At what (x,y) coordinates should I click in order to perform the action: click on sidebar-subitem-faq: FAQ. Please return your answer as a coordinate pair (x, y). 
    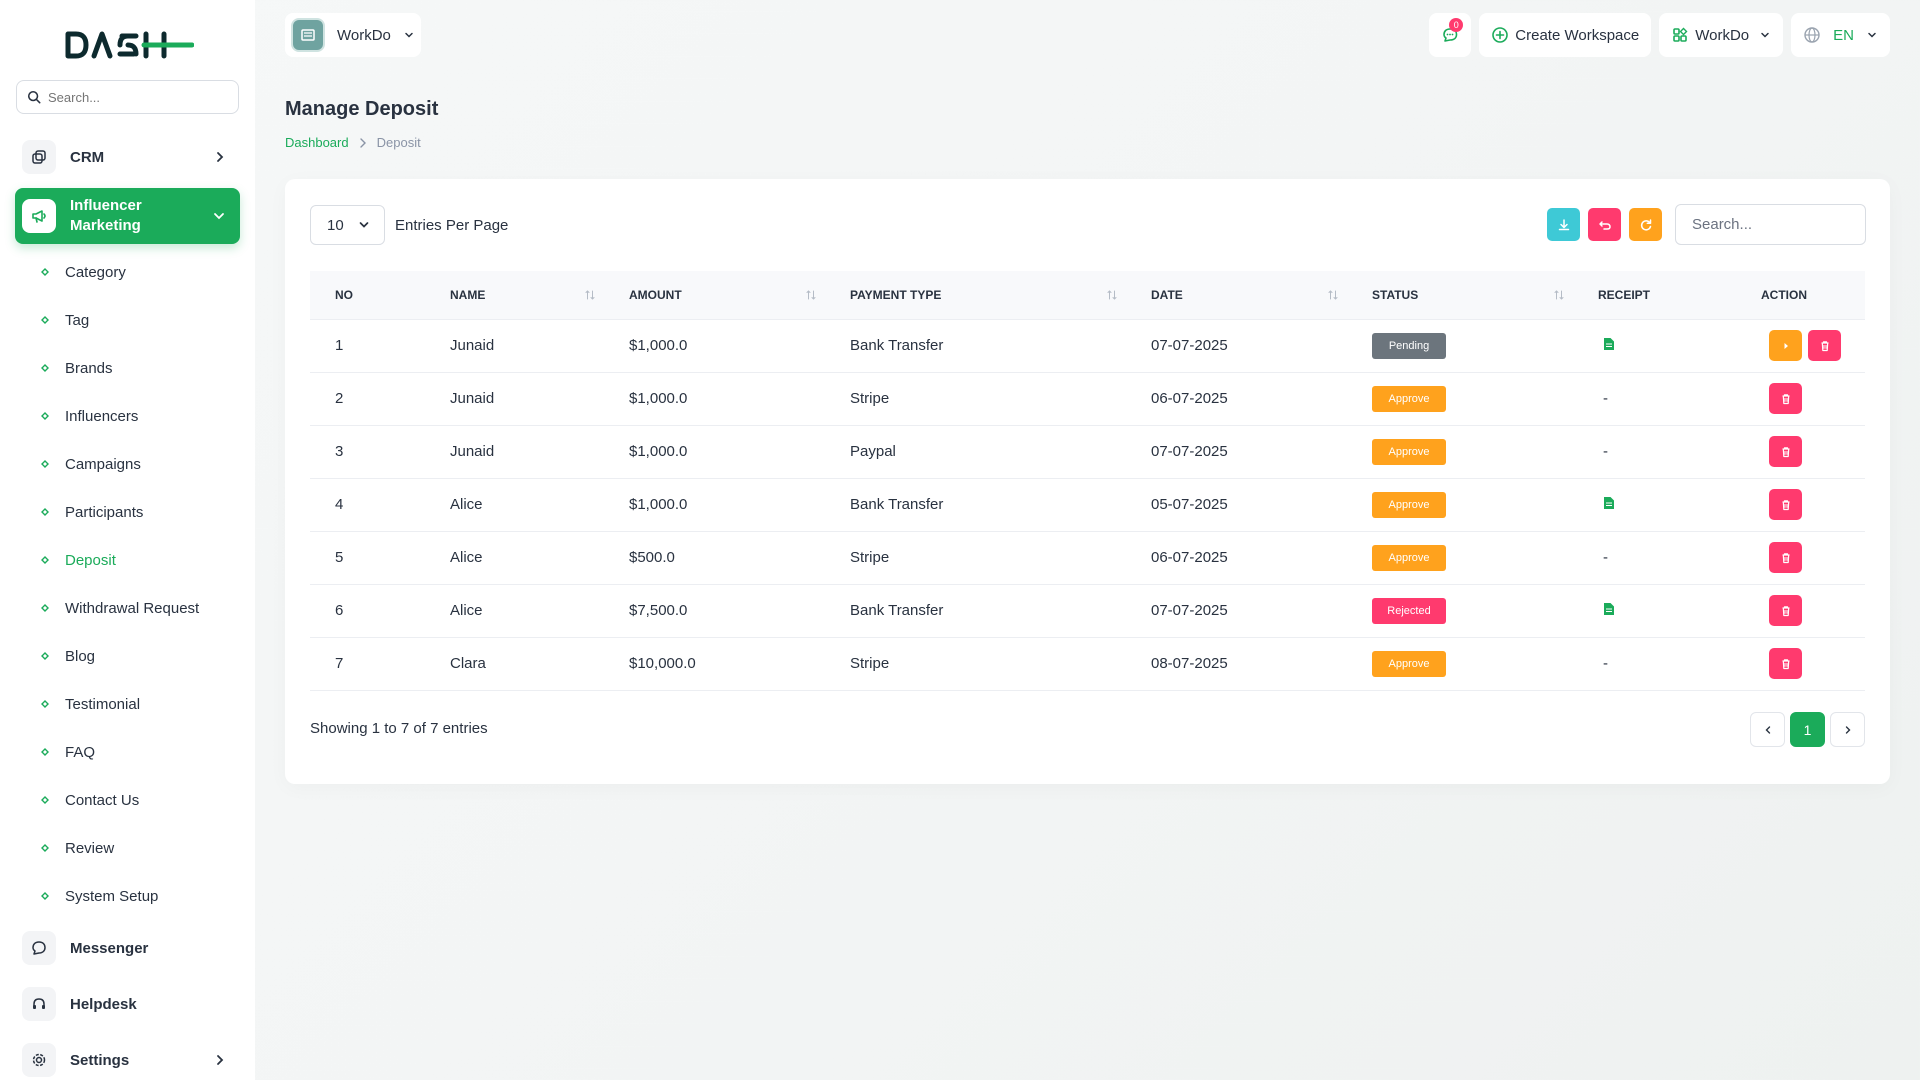
    Looking at the image, I should click on (67, 752).